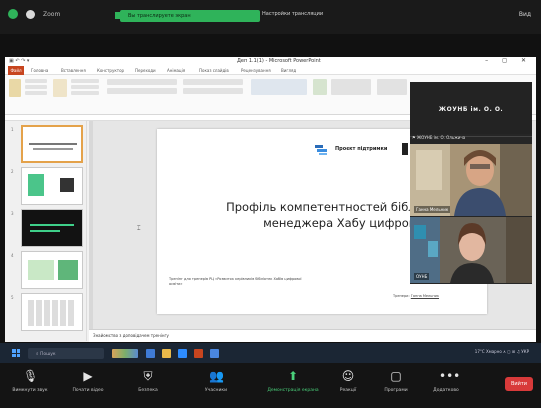 Image resolution: width=541 pixels, height=408 pixels. Describe the element at coordinates (293, 376) in the screenshot. I see `share-screen-icon: ⬆` at that location.